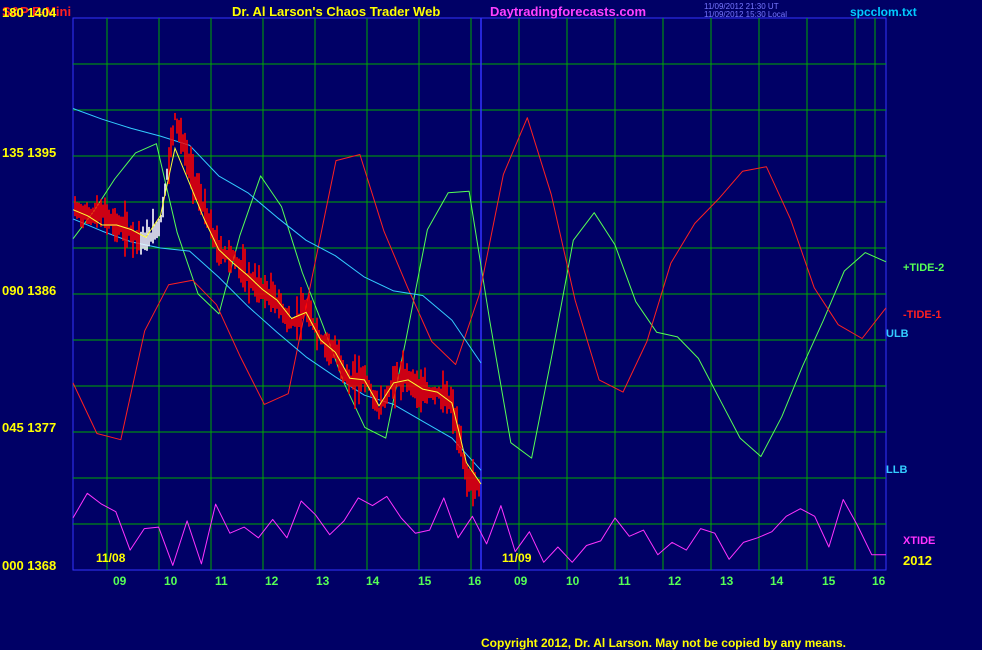 The height and width of the screenshot is (650, 982). What do you see at coordinates (922, 315) in the screenshot?
I see `series-label-tide1: -TIDE-1` at bounding box center [922, 315].